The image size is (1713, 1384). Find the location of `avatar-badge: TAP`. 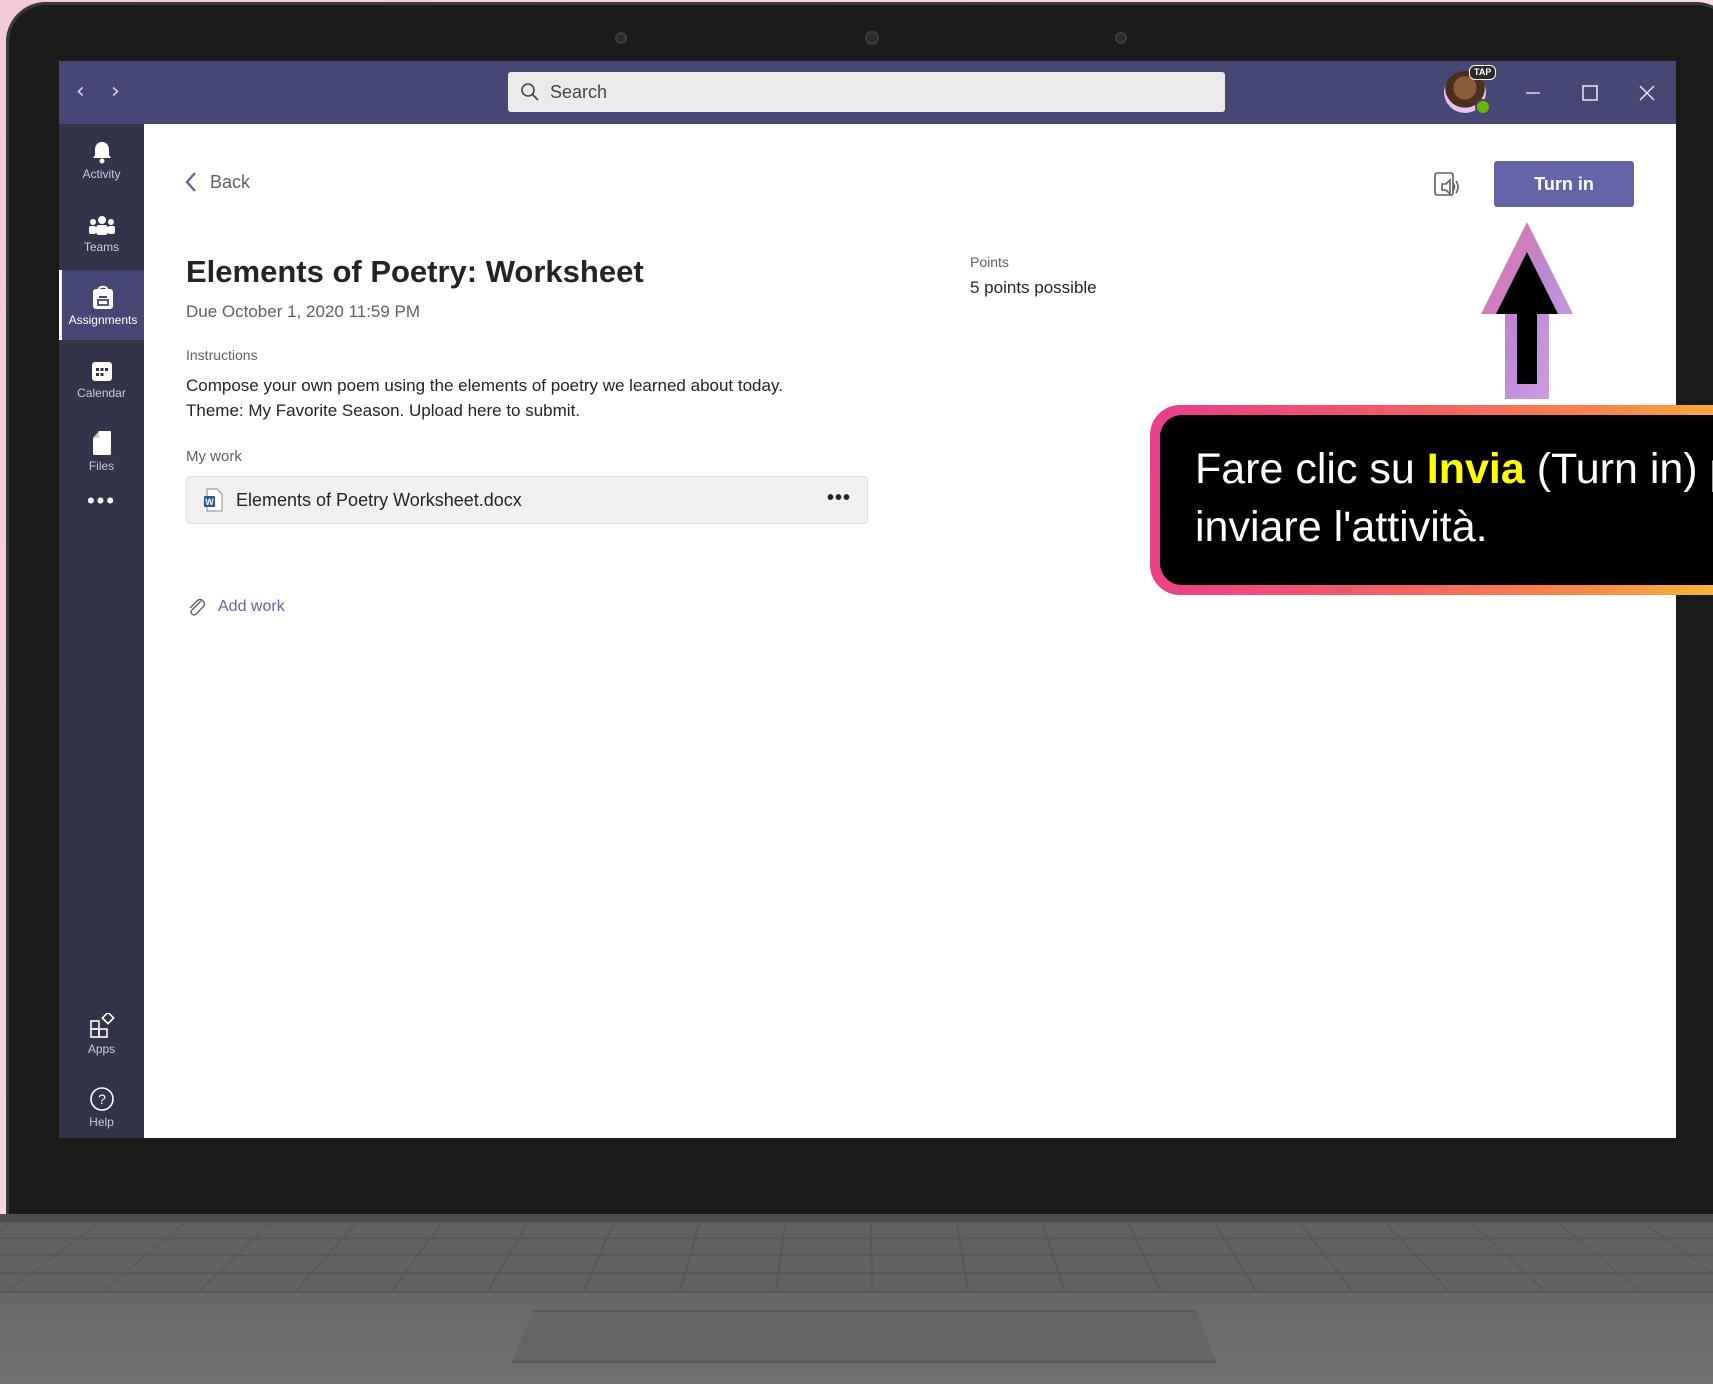

avatar-badge: TAP is located at coordinates (1483, 72).